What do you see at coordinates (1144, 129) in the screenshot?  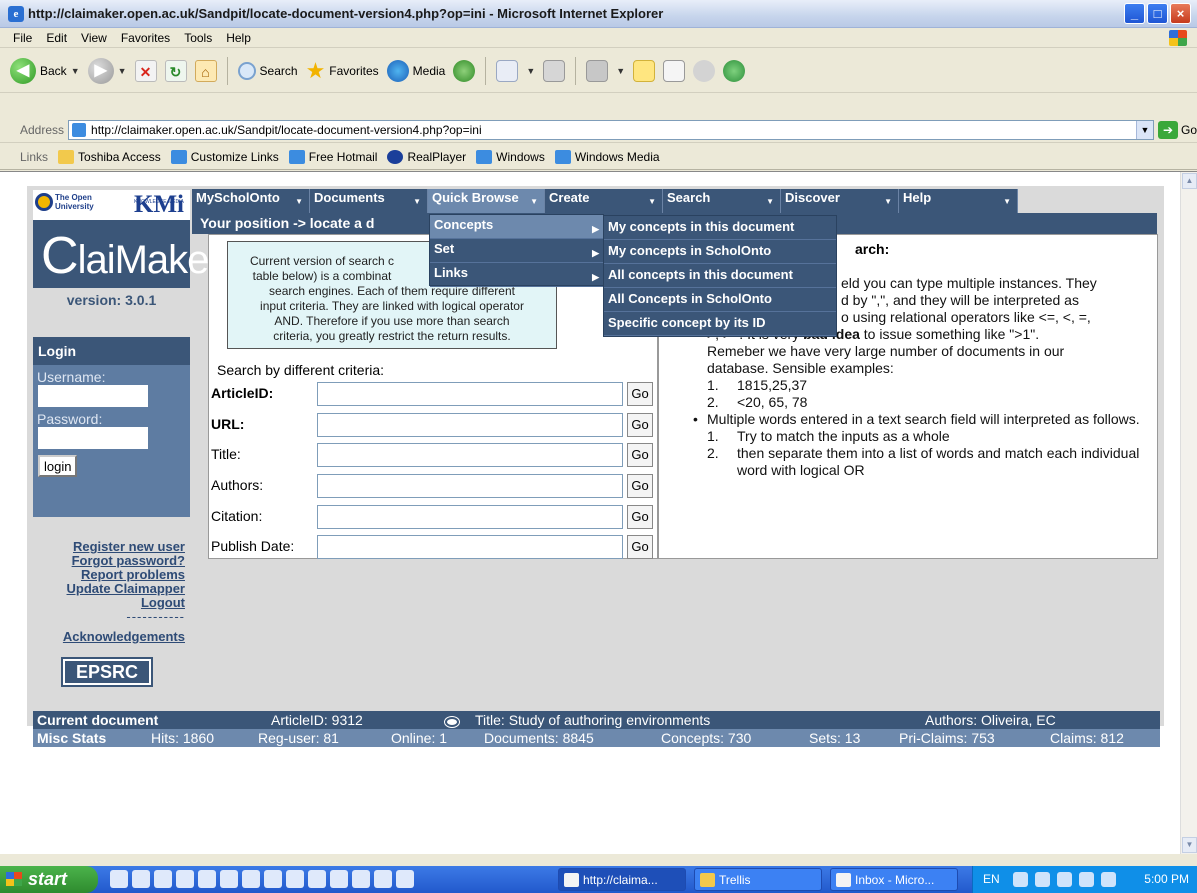 I see `chevron-down-icon: ▼` at bounding box center [1144, 129].